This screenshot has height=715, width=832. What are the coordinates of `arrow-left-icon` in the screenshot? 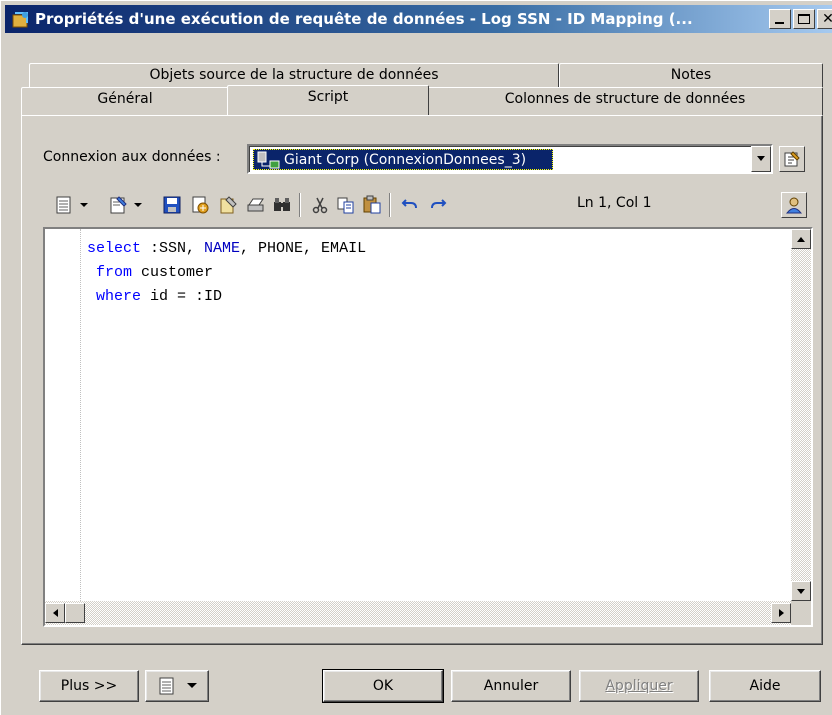 It's located at (55, 613).